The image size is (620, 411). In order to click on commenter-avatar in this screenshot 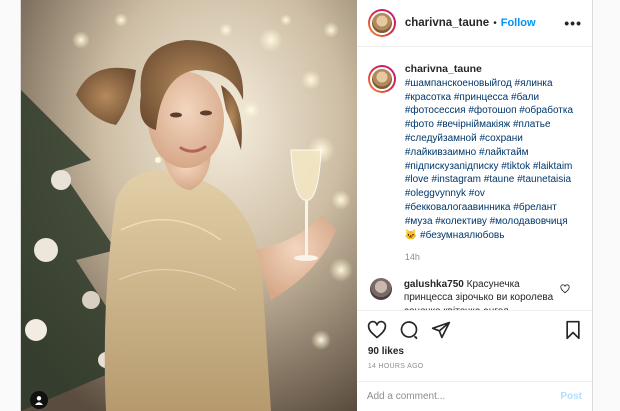, I will do `click(380, 289)`.